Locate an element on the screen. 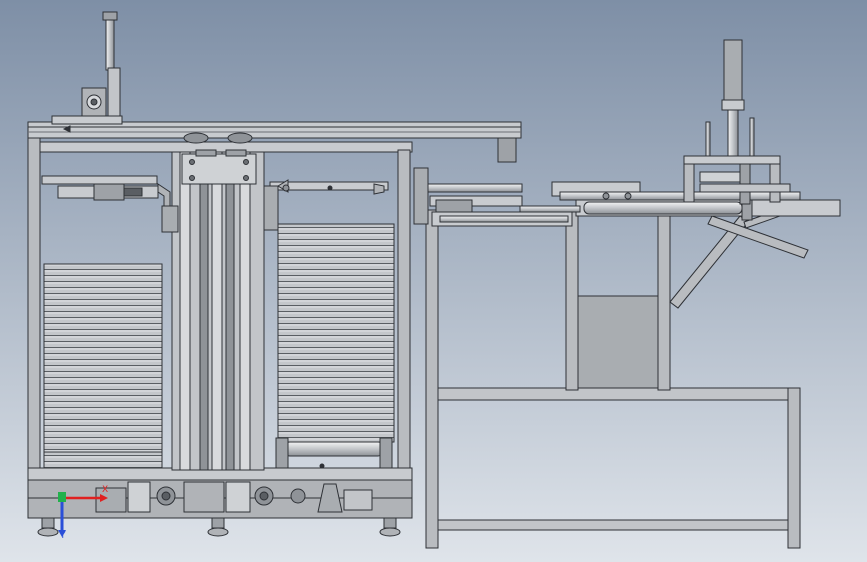  tray-stack-right is located at coordinates (336, 333).